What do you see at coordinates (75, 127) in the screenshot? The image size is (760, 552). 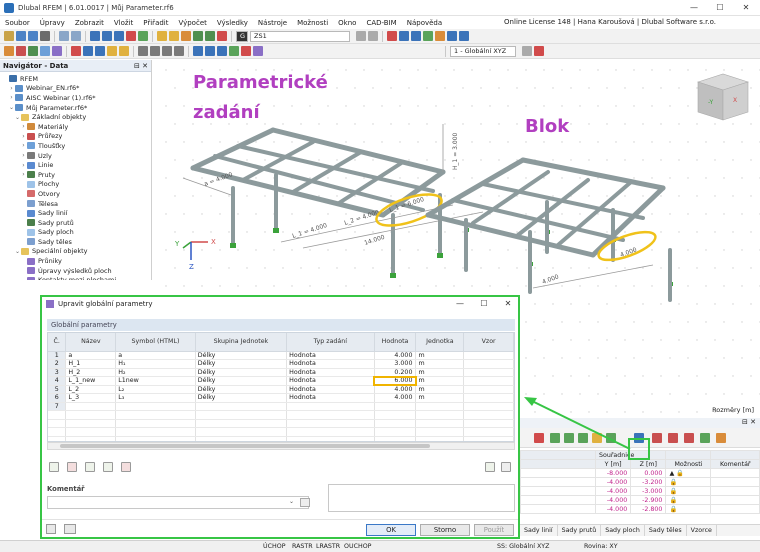 I see `navigator-item: › Materiály` at bounding box center [75, 127].